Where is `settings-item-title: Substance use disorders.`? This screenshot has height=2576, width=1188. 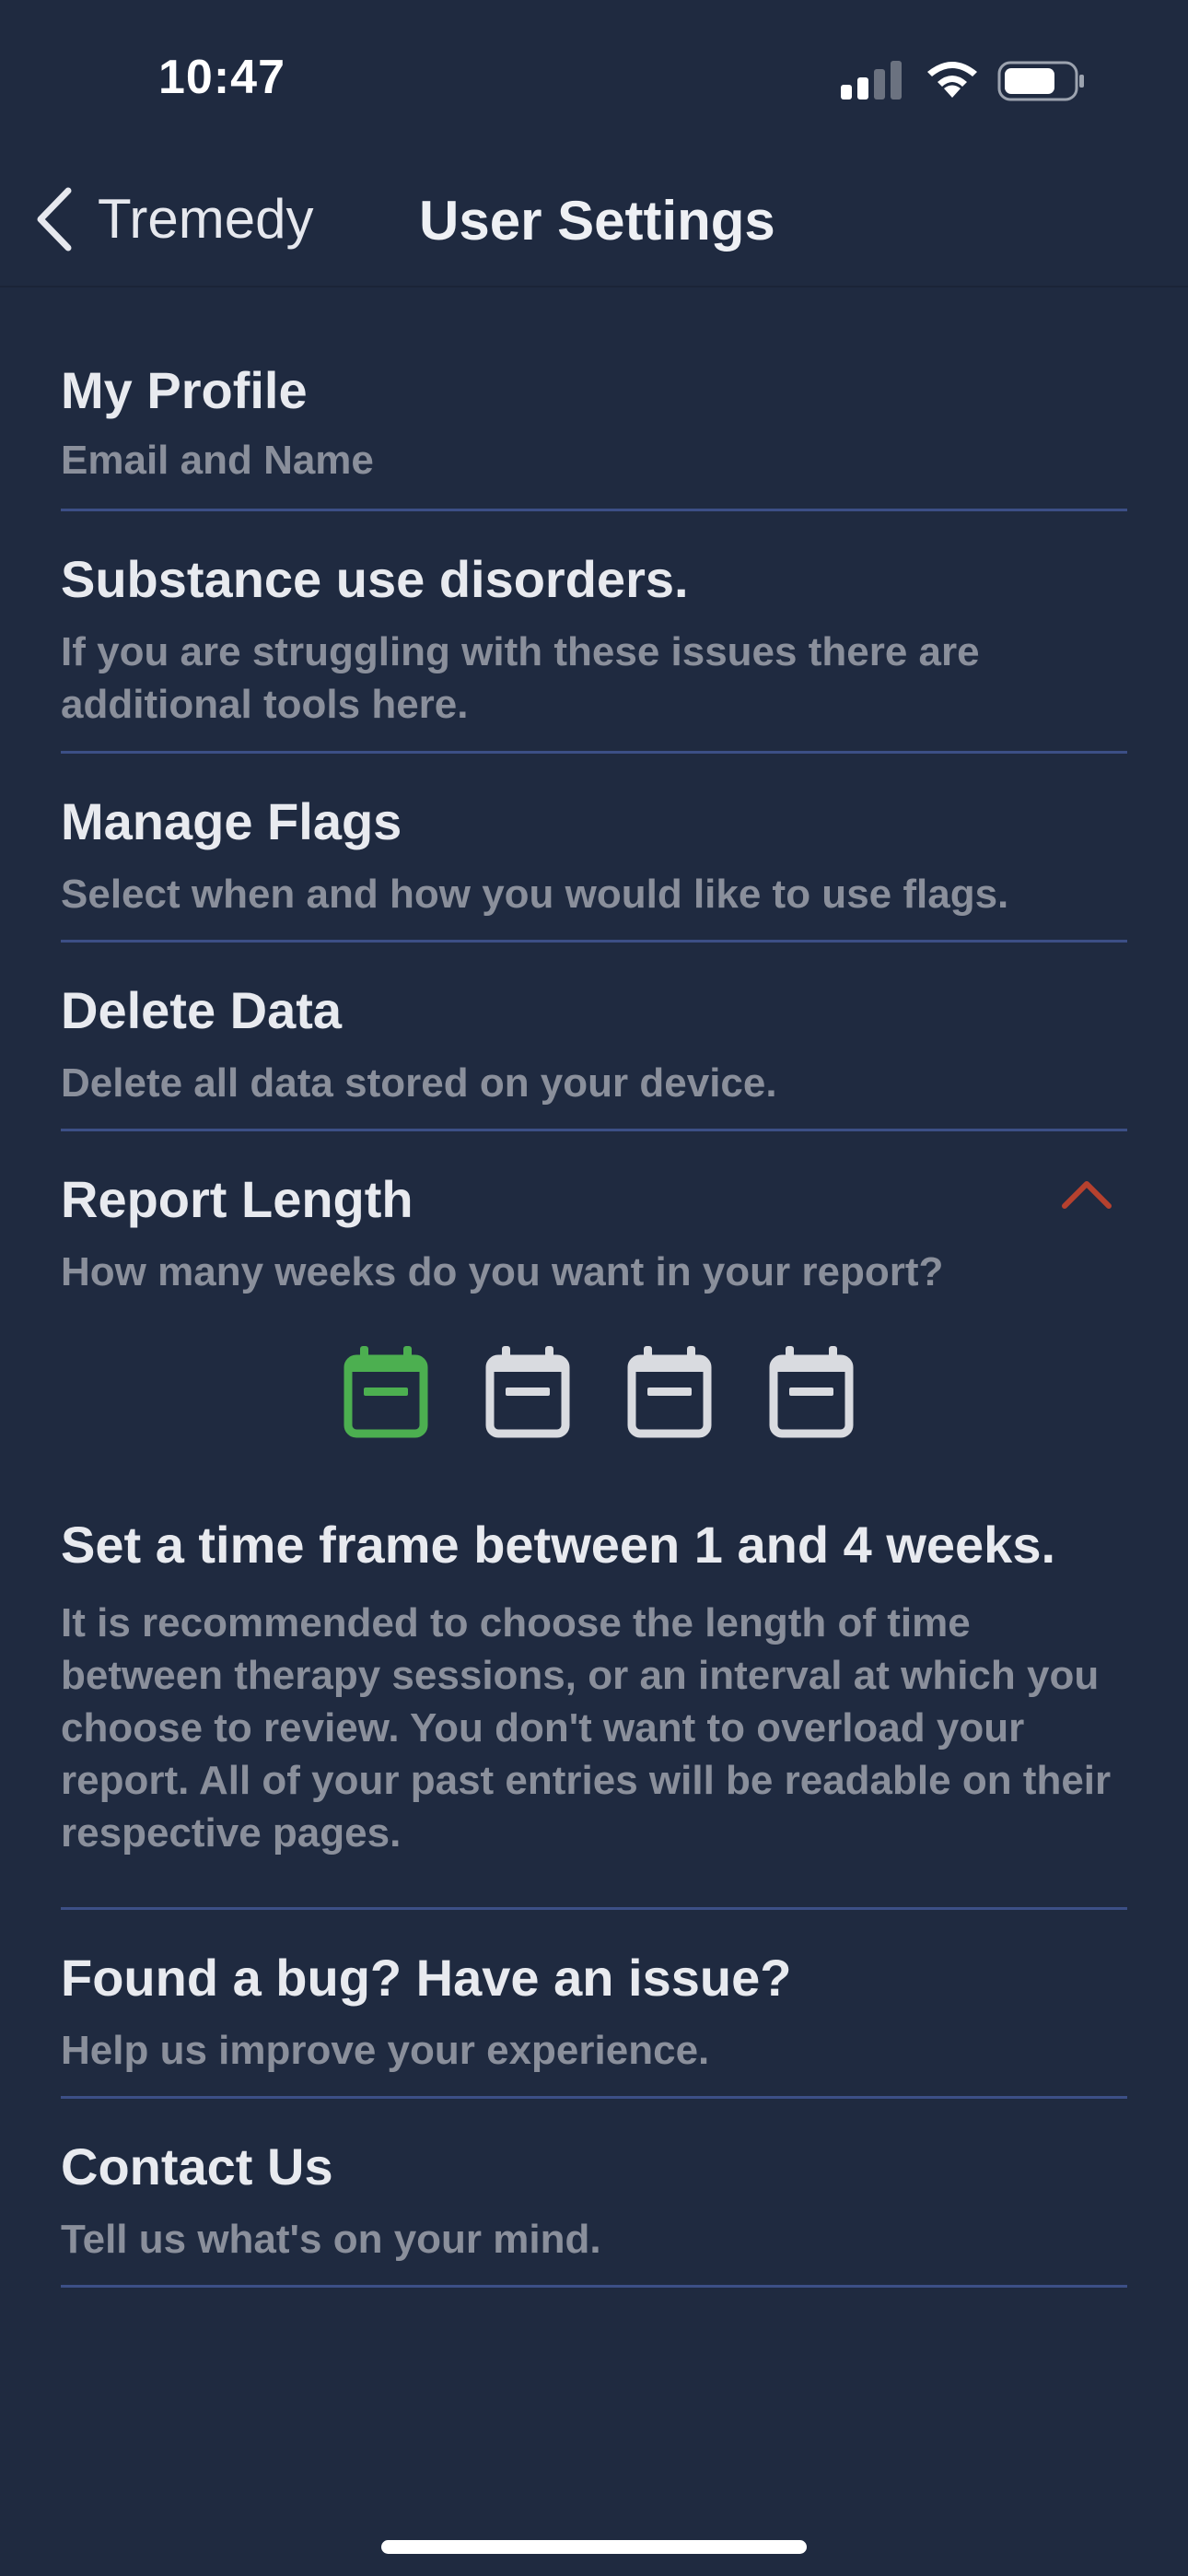
settings-item-title: Substance use disorders. is located at coordinates (375, 579).